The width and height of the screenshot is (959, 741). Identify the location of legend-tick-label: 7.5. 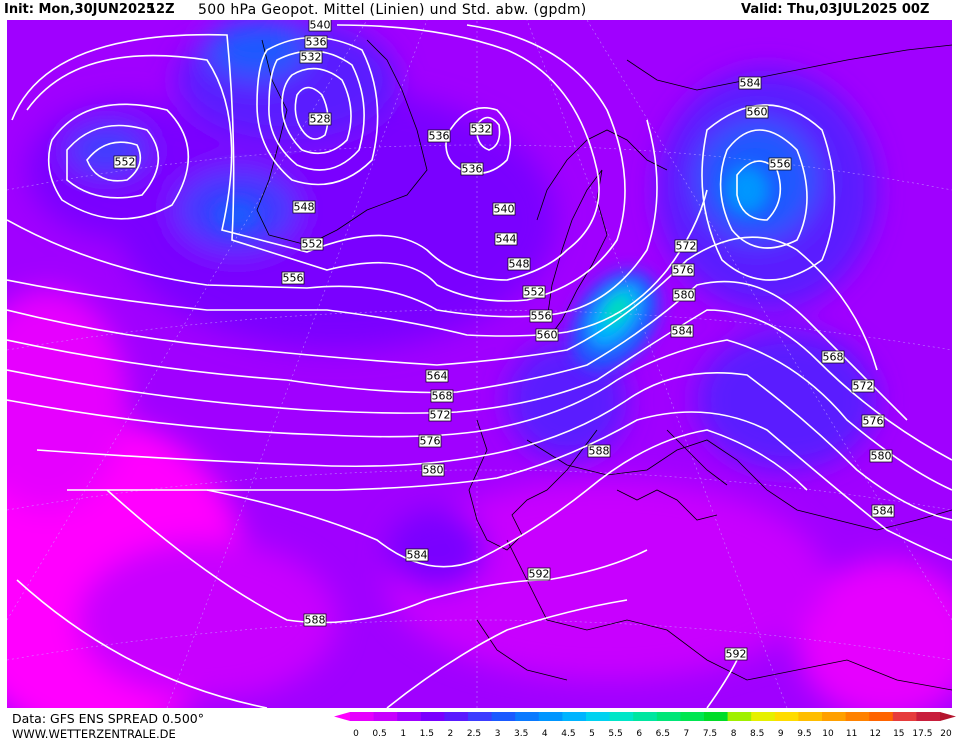
(710, 734).